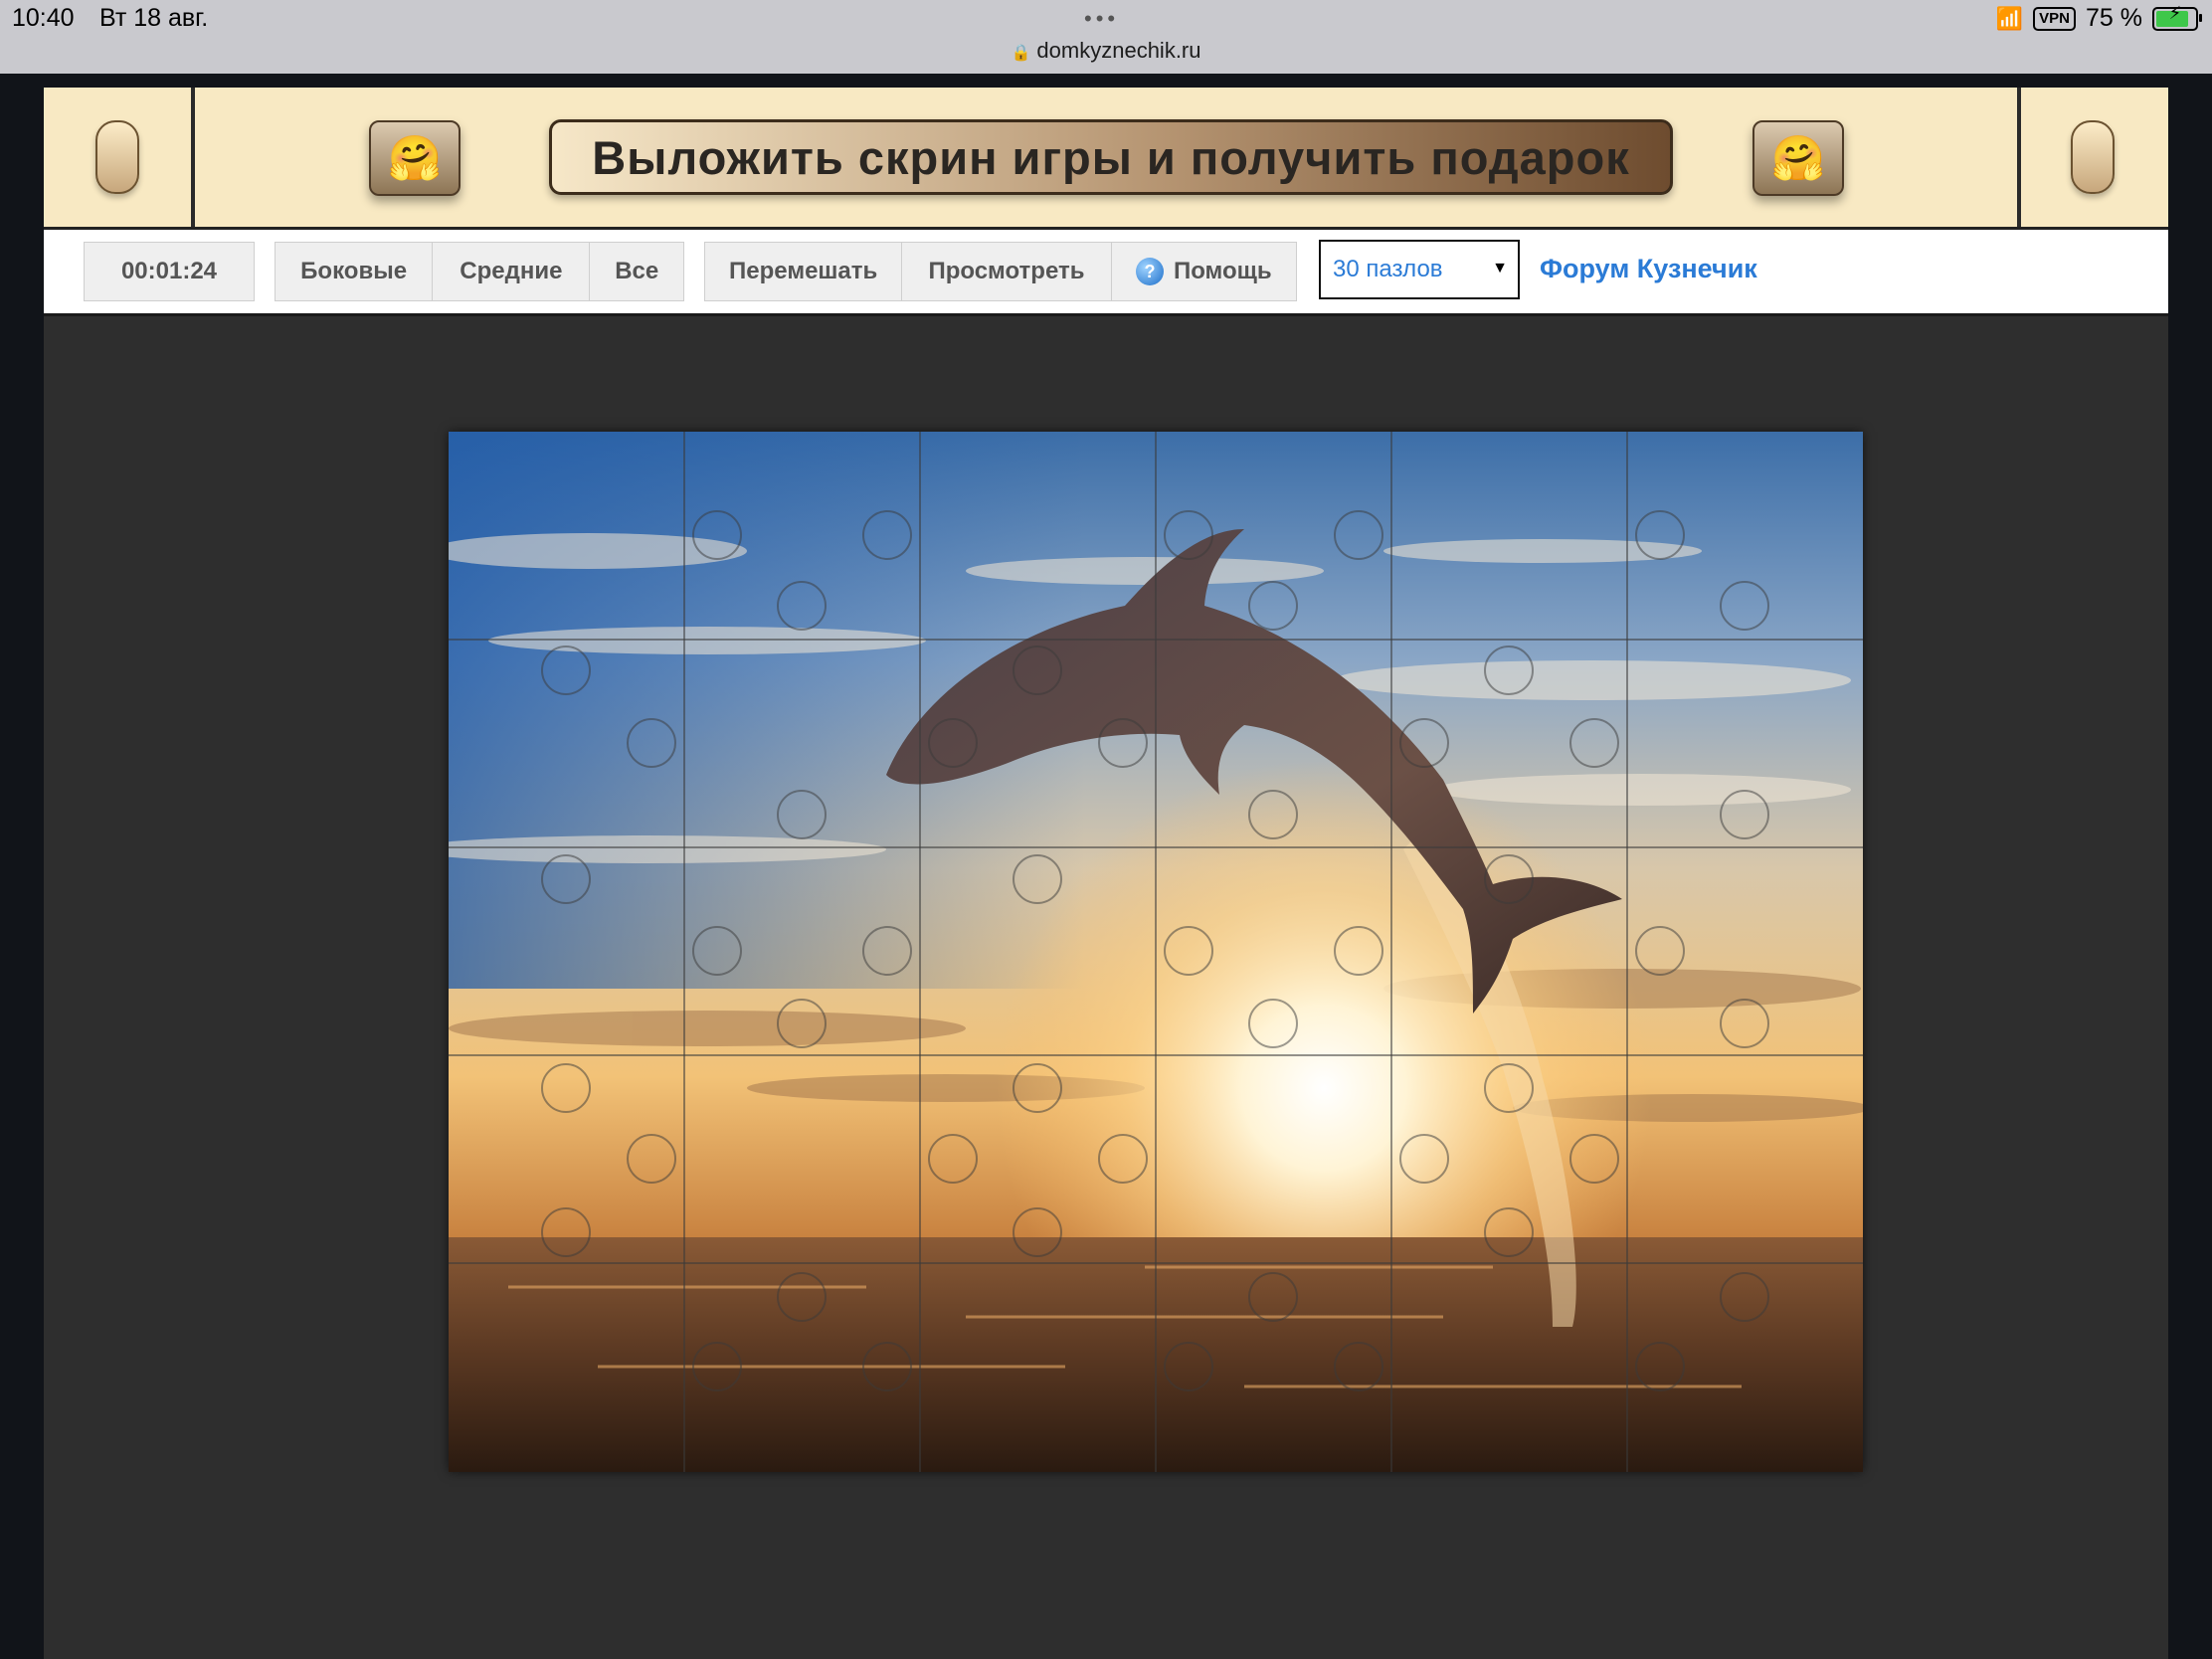 This screenshot has height=1659, width=2212. What do you see at coordinates (2055, 18) in the screenshot?
I see `vpn-badge: VPN` at bounding box center [2055, 18].